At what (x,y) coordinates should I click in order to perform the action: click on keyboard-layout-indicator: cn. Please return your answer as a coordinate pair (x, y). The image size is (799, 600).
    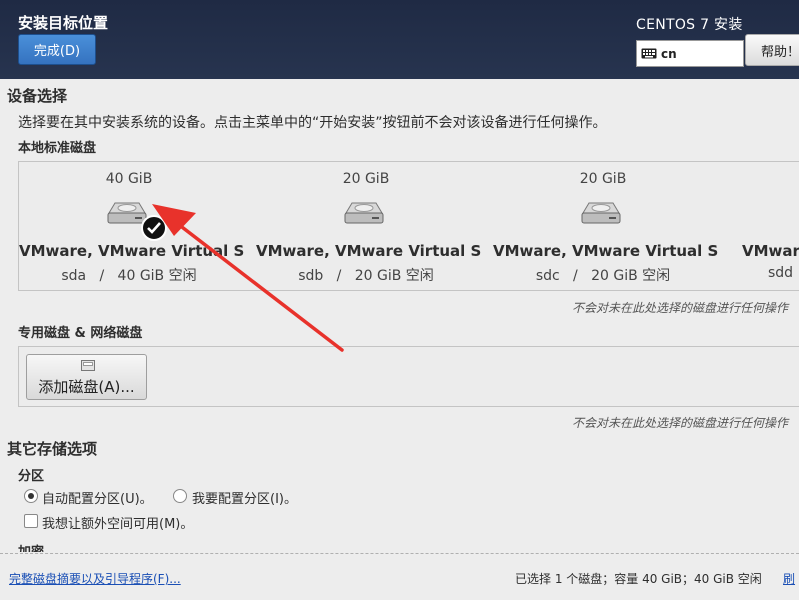
    Looking at the image, I should click on (690, 53).